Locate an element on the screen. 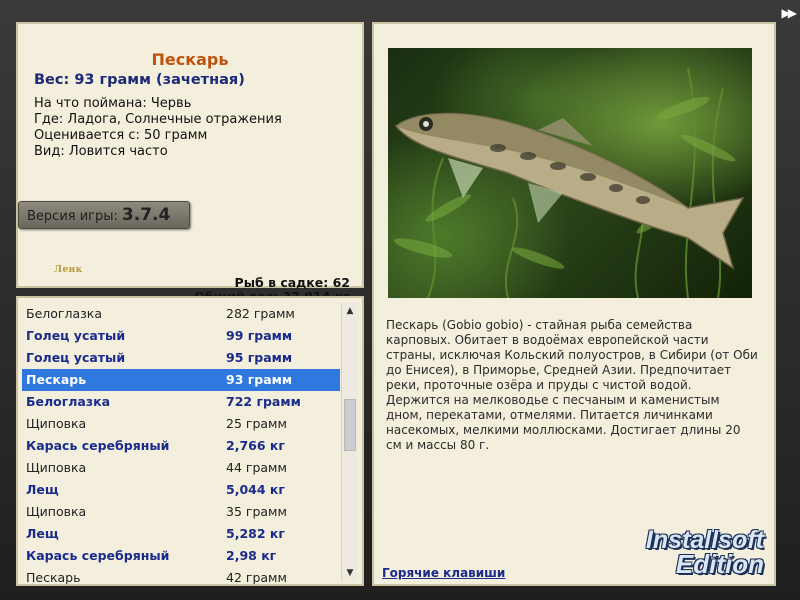 This screenshot has height=600, width=800. list-item: Щиповка 25 грамм is located at coordinates (181, 424).